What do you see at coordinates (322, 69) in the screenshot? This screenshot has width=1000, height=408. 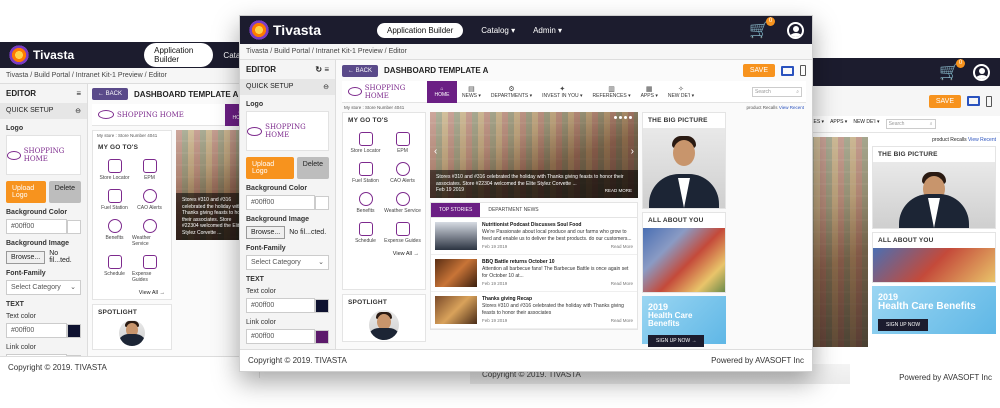 I see `refresh-menu-icon: ↻ ≡` at bounding box center [322, 69].